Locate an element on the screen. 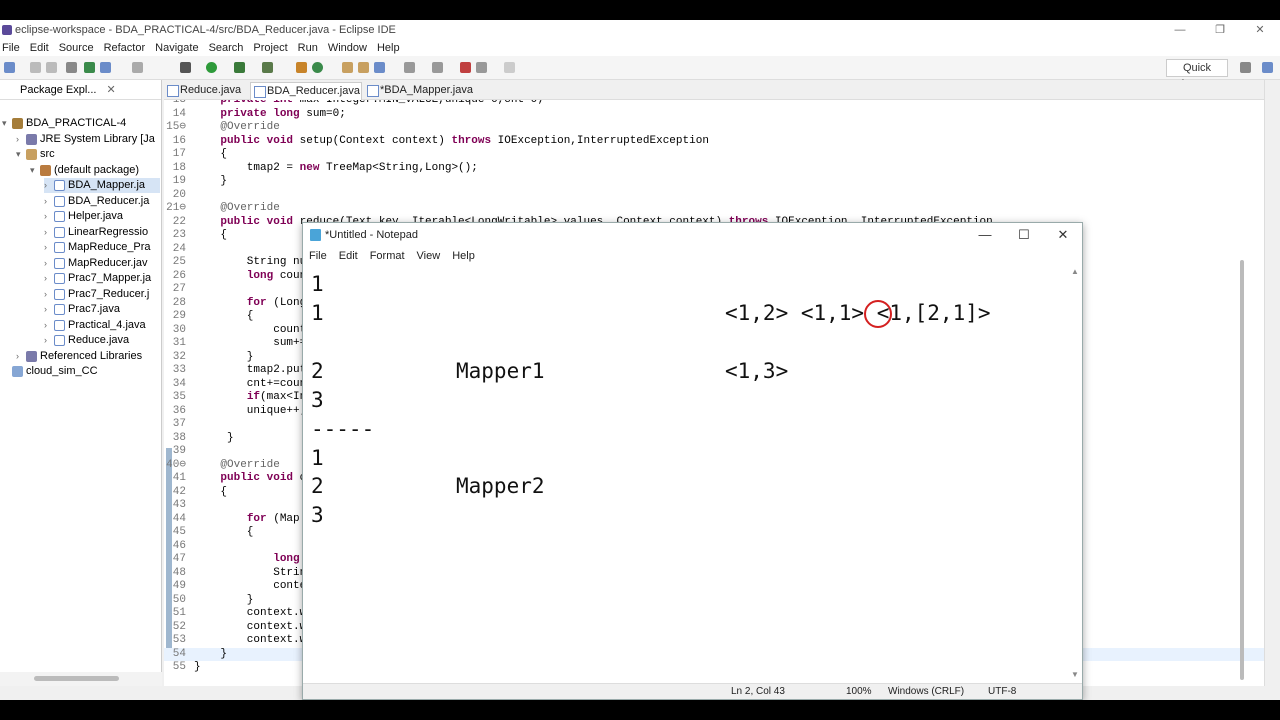  perspective-icon is located at coordinates (1245, 67).